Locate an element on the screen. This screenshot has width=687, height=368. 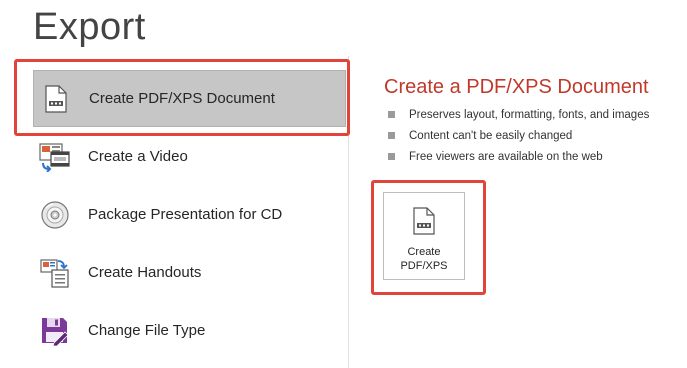
list-item: Free viewers are available on the web is located at coordinates (518, 156).